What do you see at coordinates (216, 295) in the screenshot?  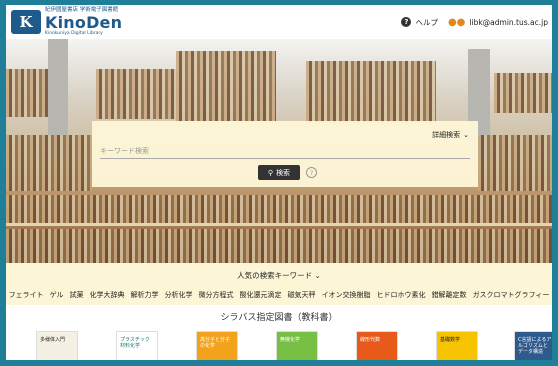 I see `keyword-link: 微分方程式` at bounding box center [216, 295].